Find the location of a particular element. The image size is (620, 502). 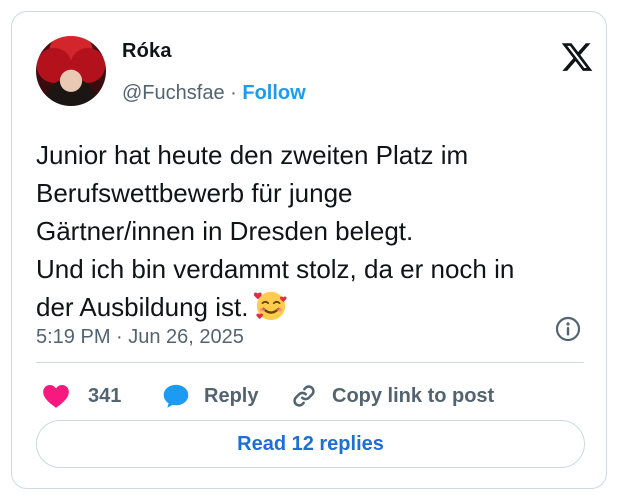

like-count: 341 is located at coordinates (105, 395).